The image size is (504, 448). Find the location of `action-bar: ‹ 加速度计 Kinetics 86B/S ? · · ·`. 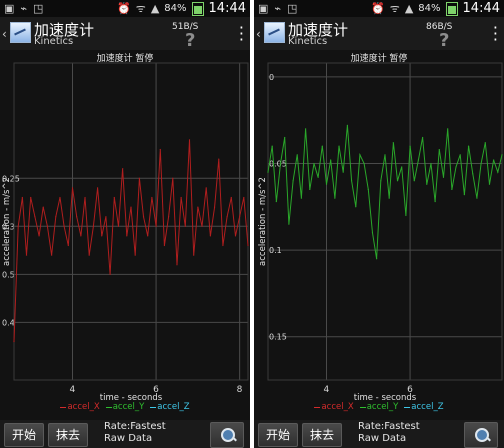

action-bar: ‹ 加速度计 Kinetics 86B/S ? · · · is located at coordinates (379, 34).